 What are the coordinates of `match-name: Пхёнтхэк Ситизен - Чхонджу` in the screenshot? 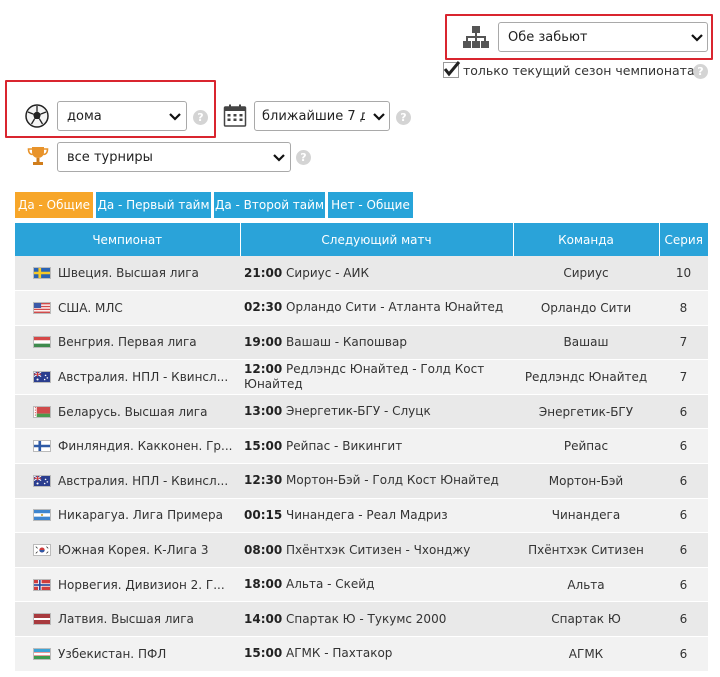 It's located at (378, 550).